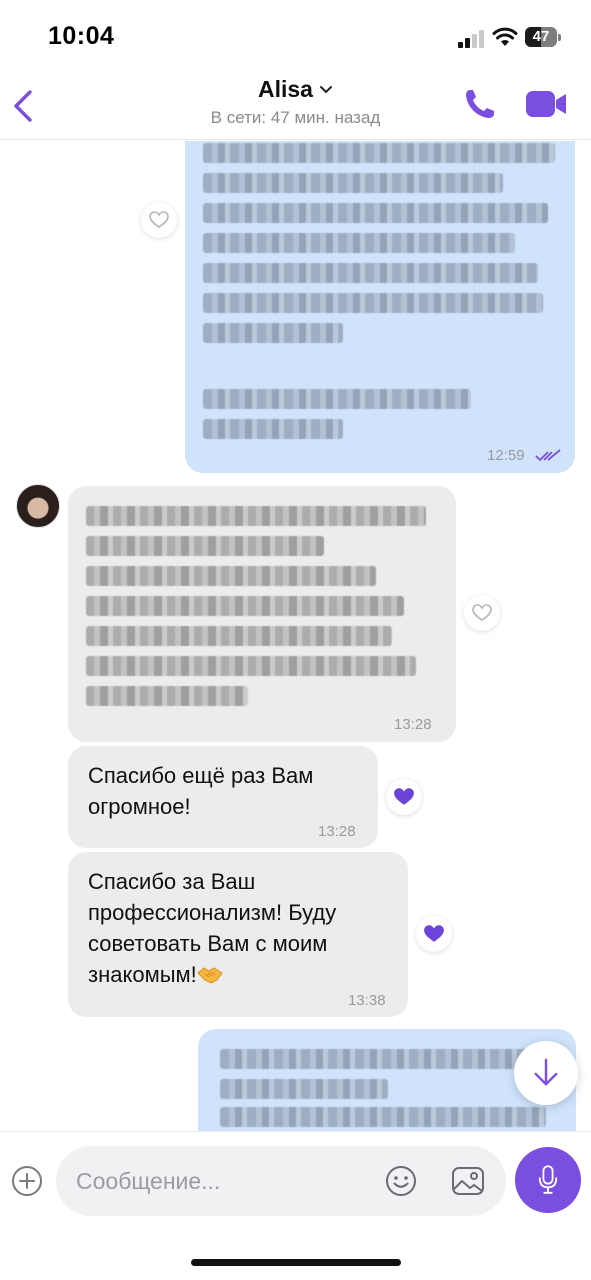 Image resolution: width=591 pixels, height=1280 pixels. I want to click on handshake-emoji-icon, so click(210, 975).